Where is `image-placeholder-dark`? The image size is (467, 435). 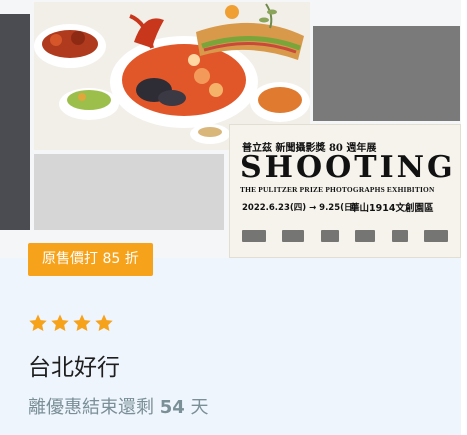
image-placeholder-dark is located at coordinates (15, 122).